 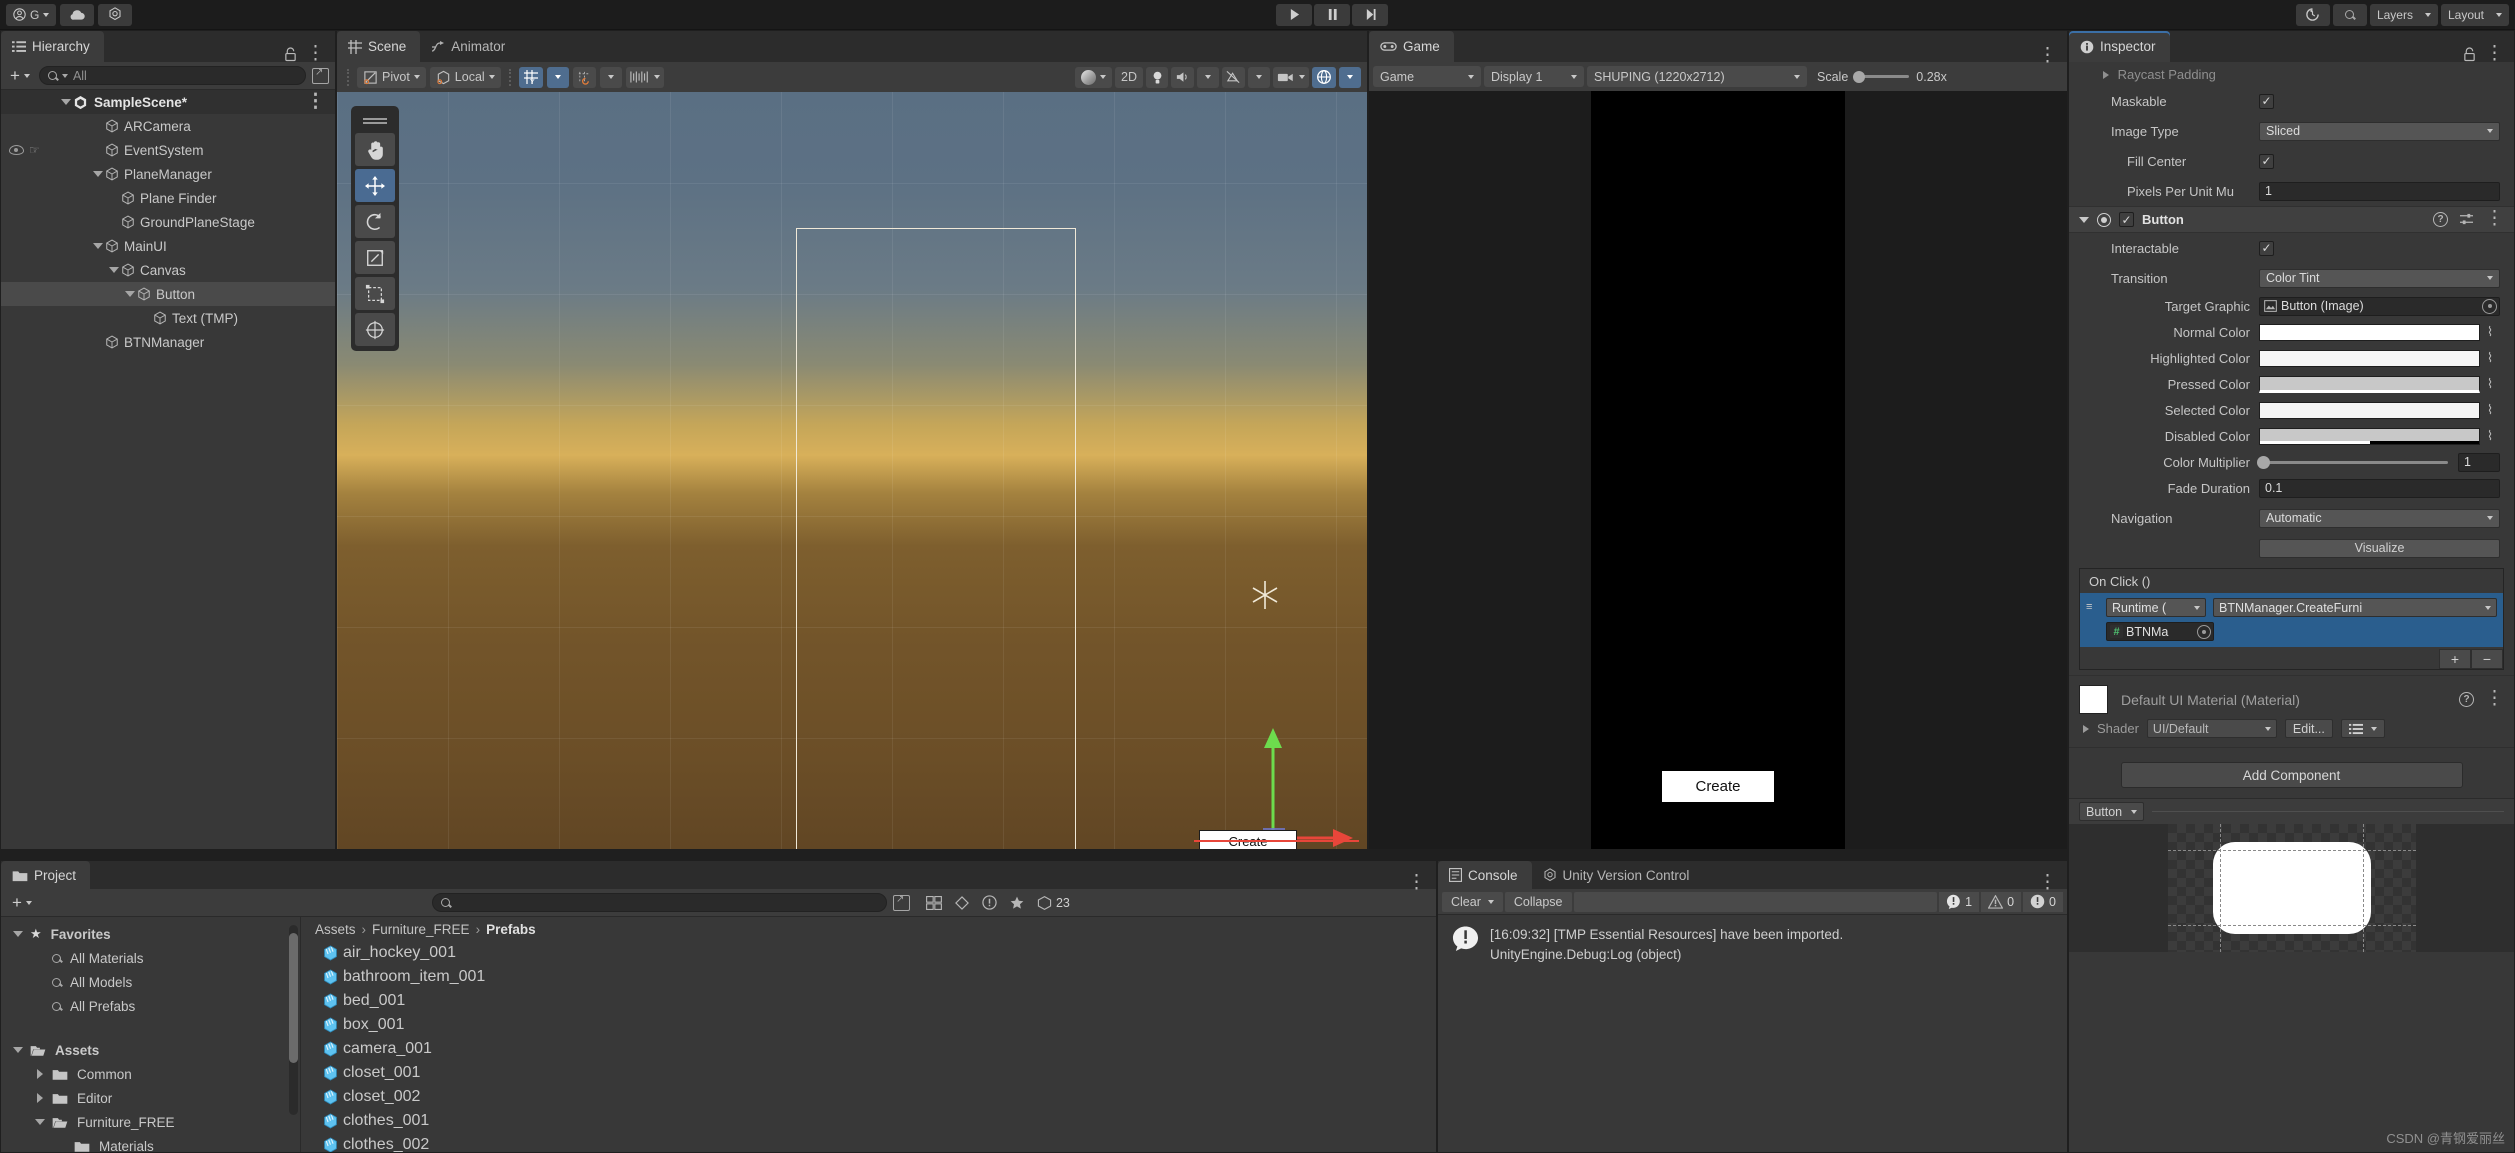 What do you see at coordinates (2291, 74) in the screenshot?
I see `raycast-padding-row: Raycast Padding` at bounding box center [2291, 74].